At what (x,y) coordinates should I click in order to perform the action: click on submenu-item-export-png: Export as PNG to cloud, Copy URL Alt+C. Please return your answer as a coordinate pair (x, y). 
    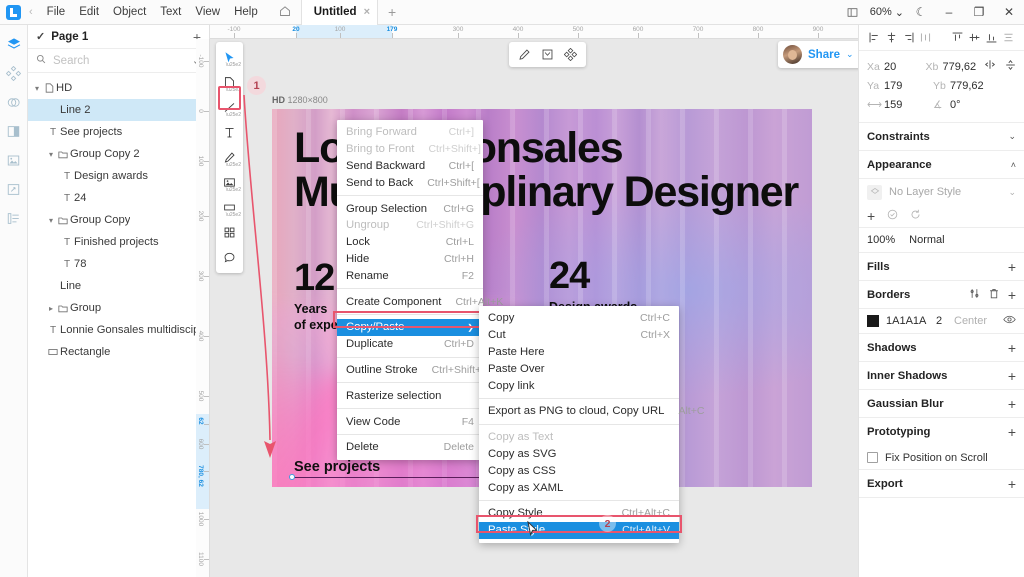
    Looking at the image, I should click on (591, 411).